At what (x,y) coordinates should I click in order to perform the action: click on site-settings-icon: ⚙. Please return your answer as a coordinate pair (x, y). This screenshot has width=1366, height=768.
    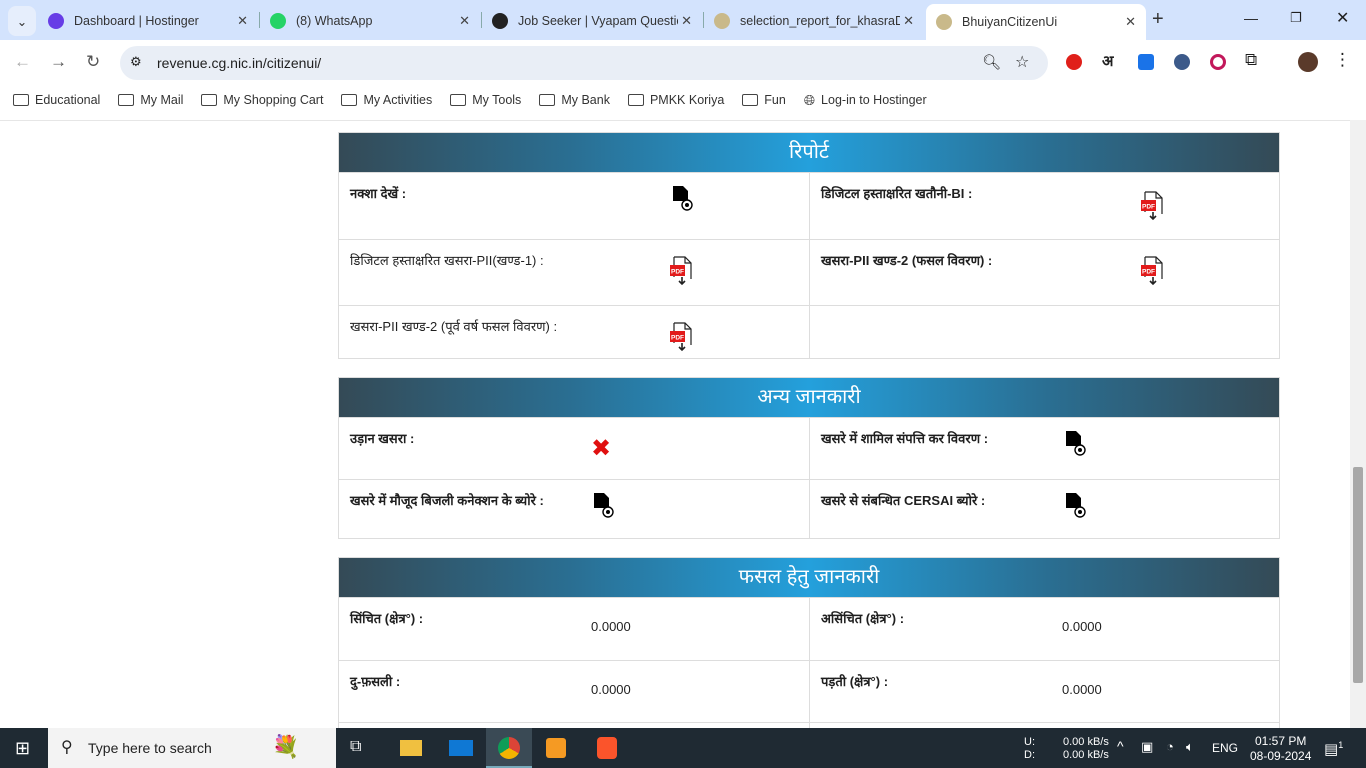
    Looking at the image, I should click on (136, 62).